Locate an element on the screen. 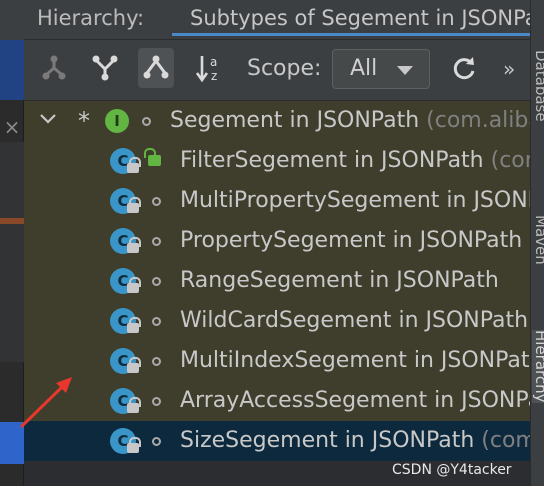  interface-icon: I is located at coordinates (117, 121).